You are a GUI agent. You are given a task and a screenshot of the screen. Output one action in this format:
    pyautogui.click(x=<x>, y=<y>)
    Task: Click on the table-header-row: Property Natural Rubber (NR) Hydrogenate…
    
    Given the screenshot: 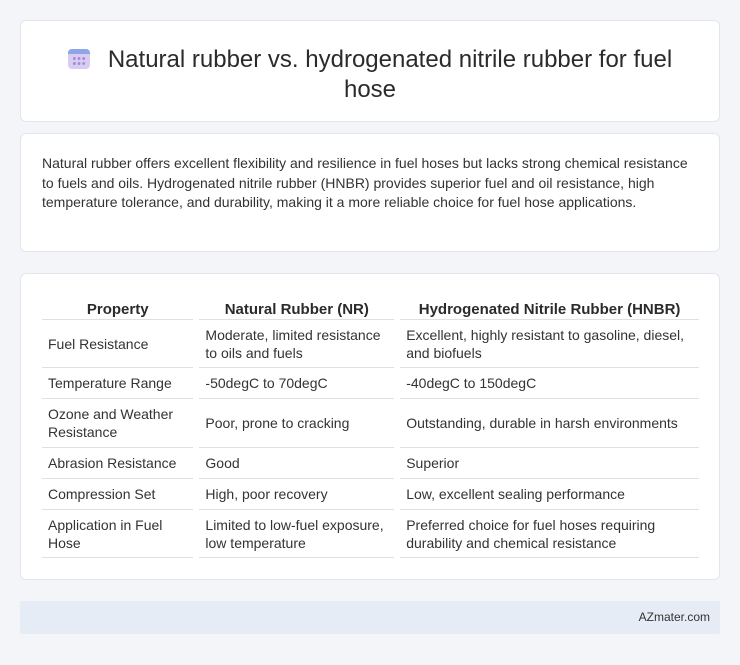 What is the action you would take?
    pyautogui.click(x=370, y=306)
    